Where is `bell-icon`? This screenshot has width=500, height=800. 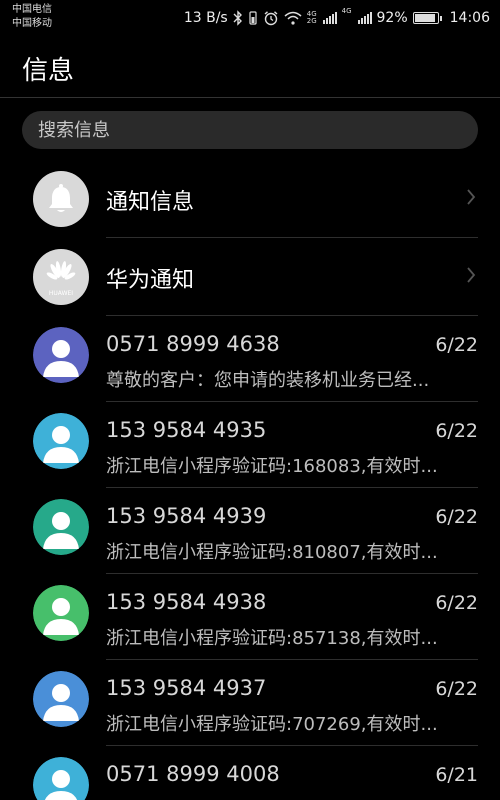
bell-icon is located at coordinates (61, 199).